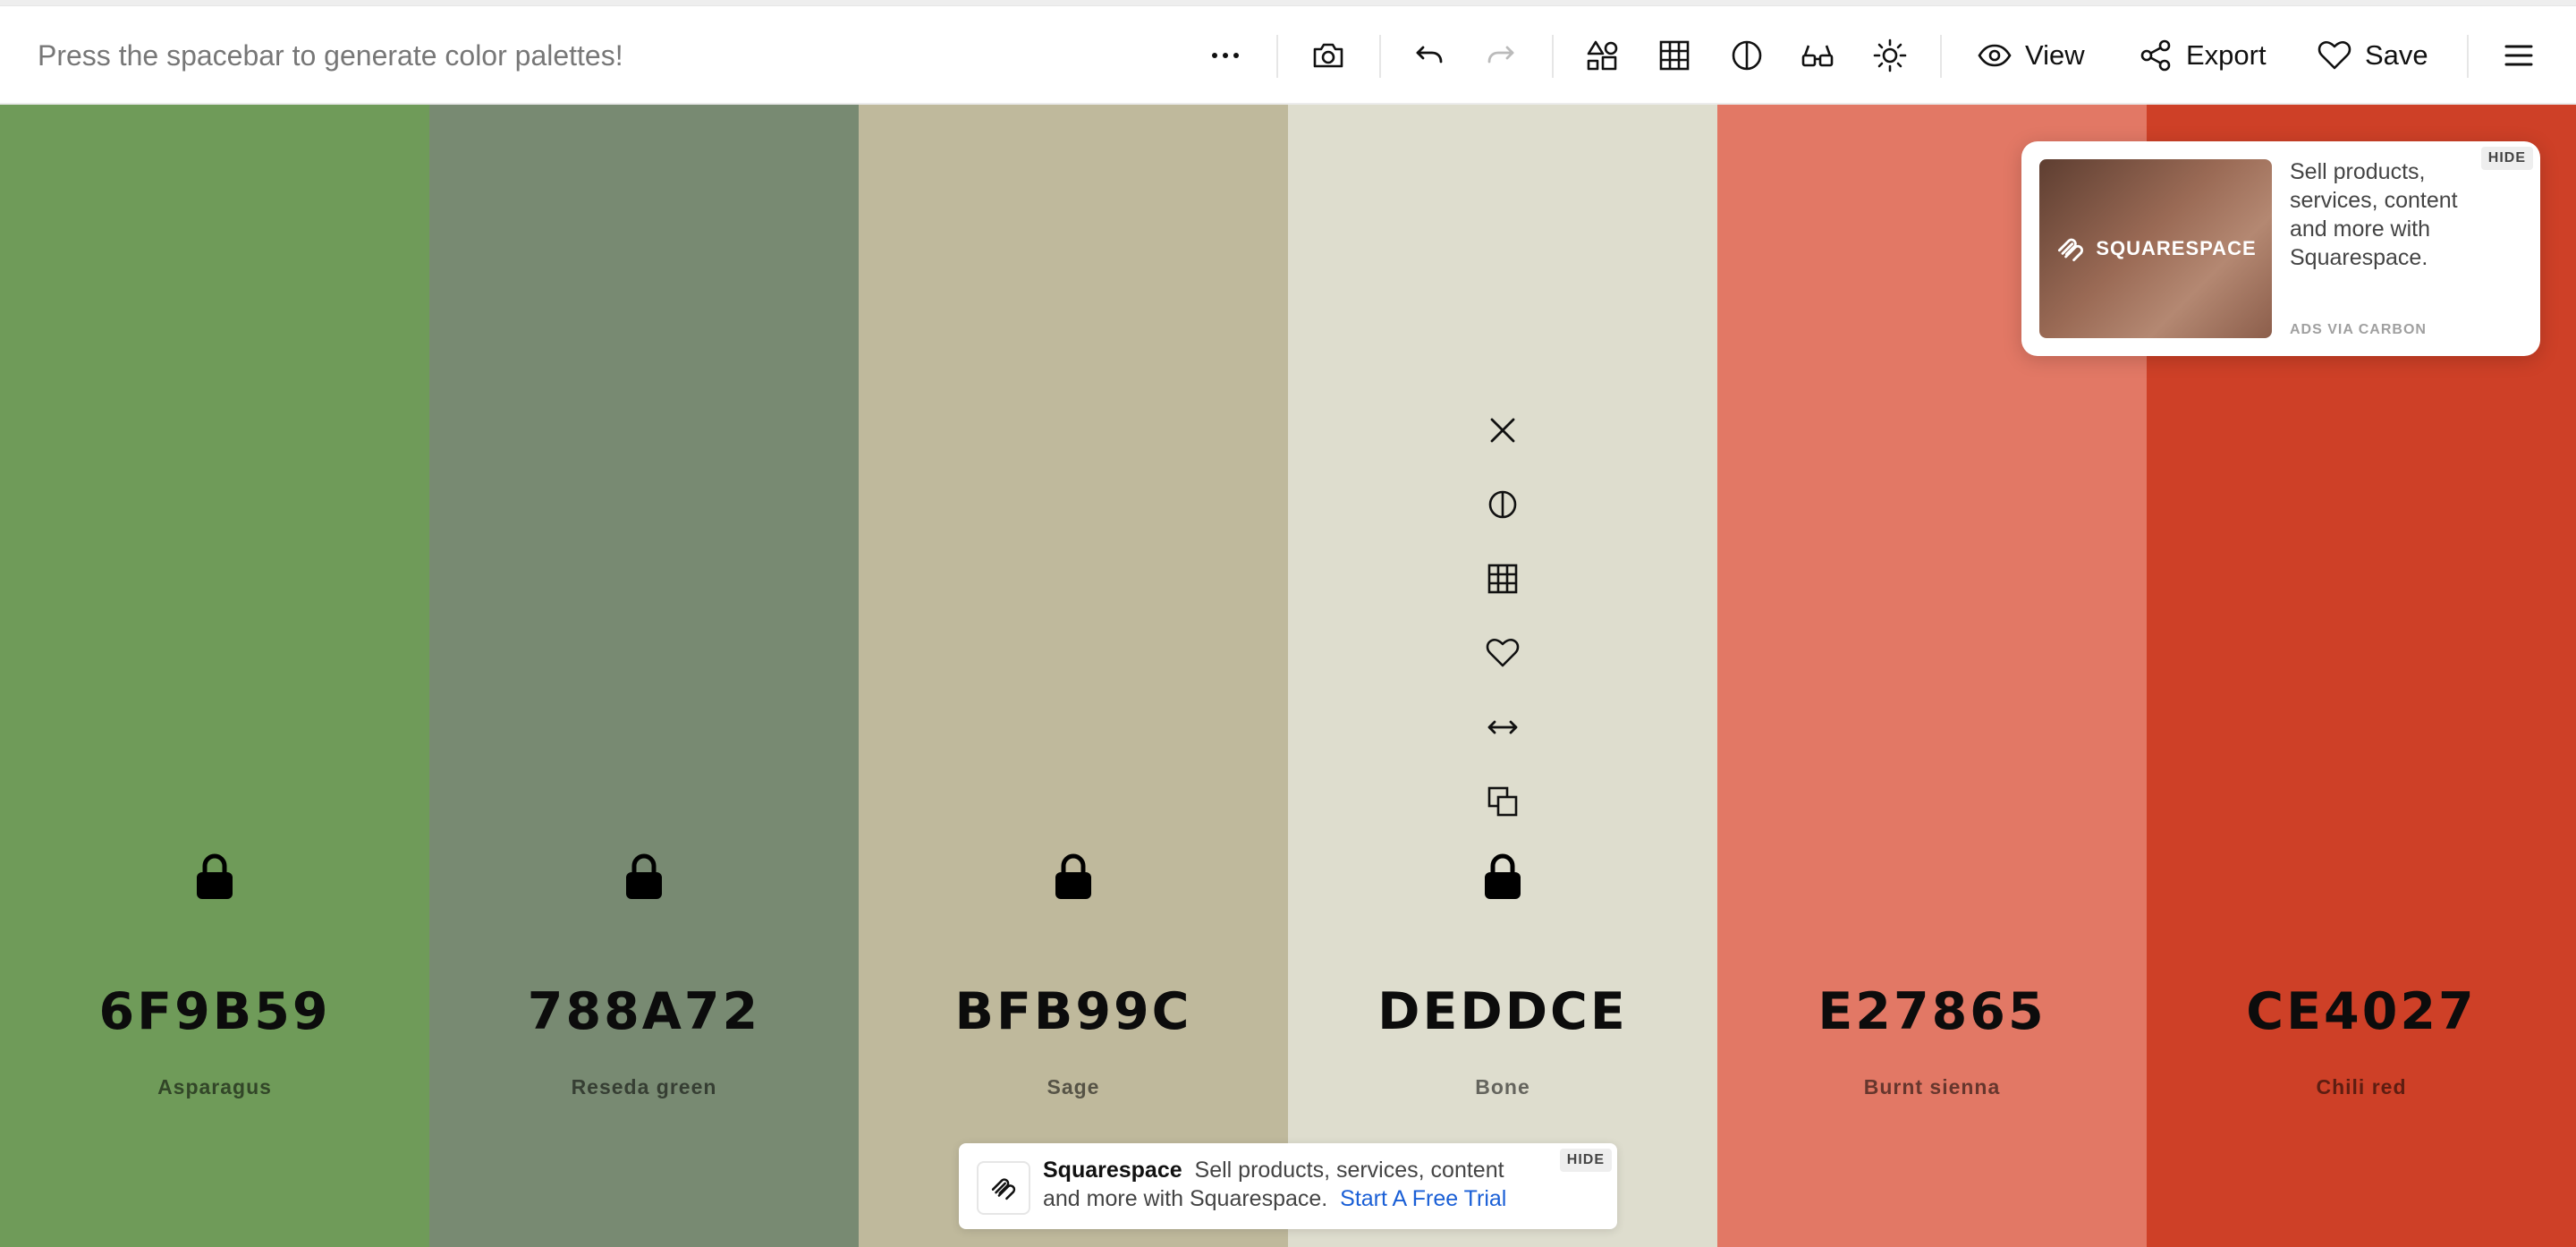  What do you see at coordinates (1500, 55) in the screenshot?
I see `redo-icon` at bounding box center [1500, 55].